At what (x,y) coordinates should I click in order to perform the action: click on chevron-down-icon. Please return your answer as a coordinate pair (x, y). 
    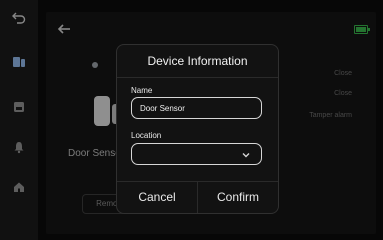
    Looking at the image, I should click on (246, 155).